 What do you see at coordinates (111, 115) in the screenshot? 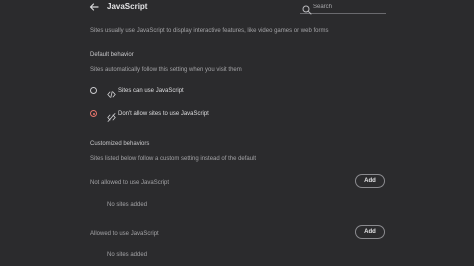
I see `code-off-icon` at bounding box center [111, 115].